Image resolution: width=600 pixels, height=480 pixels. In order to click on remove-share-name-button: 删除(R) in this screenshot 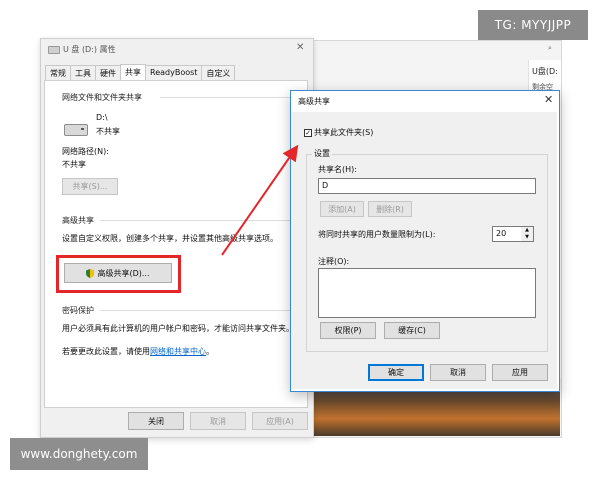, I will do `click(390, 209)`.